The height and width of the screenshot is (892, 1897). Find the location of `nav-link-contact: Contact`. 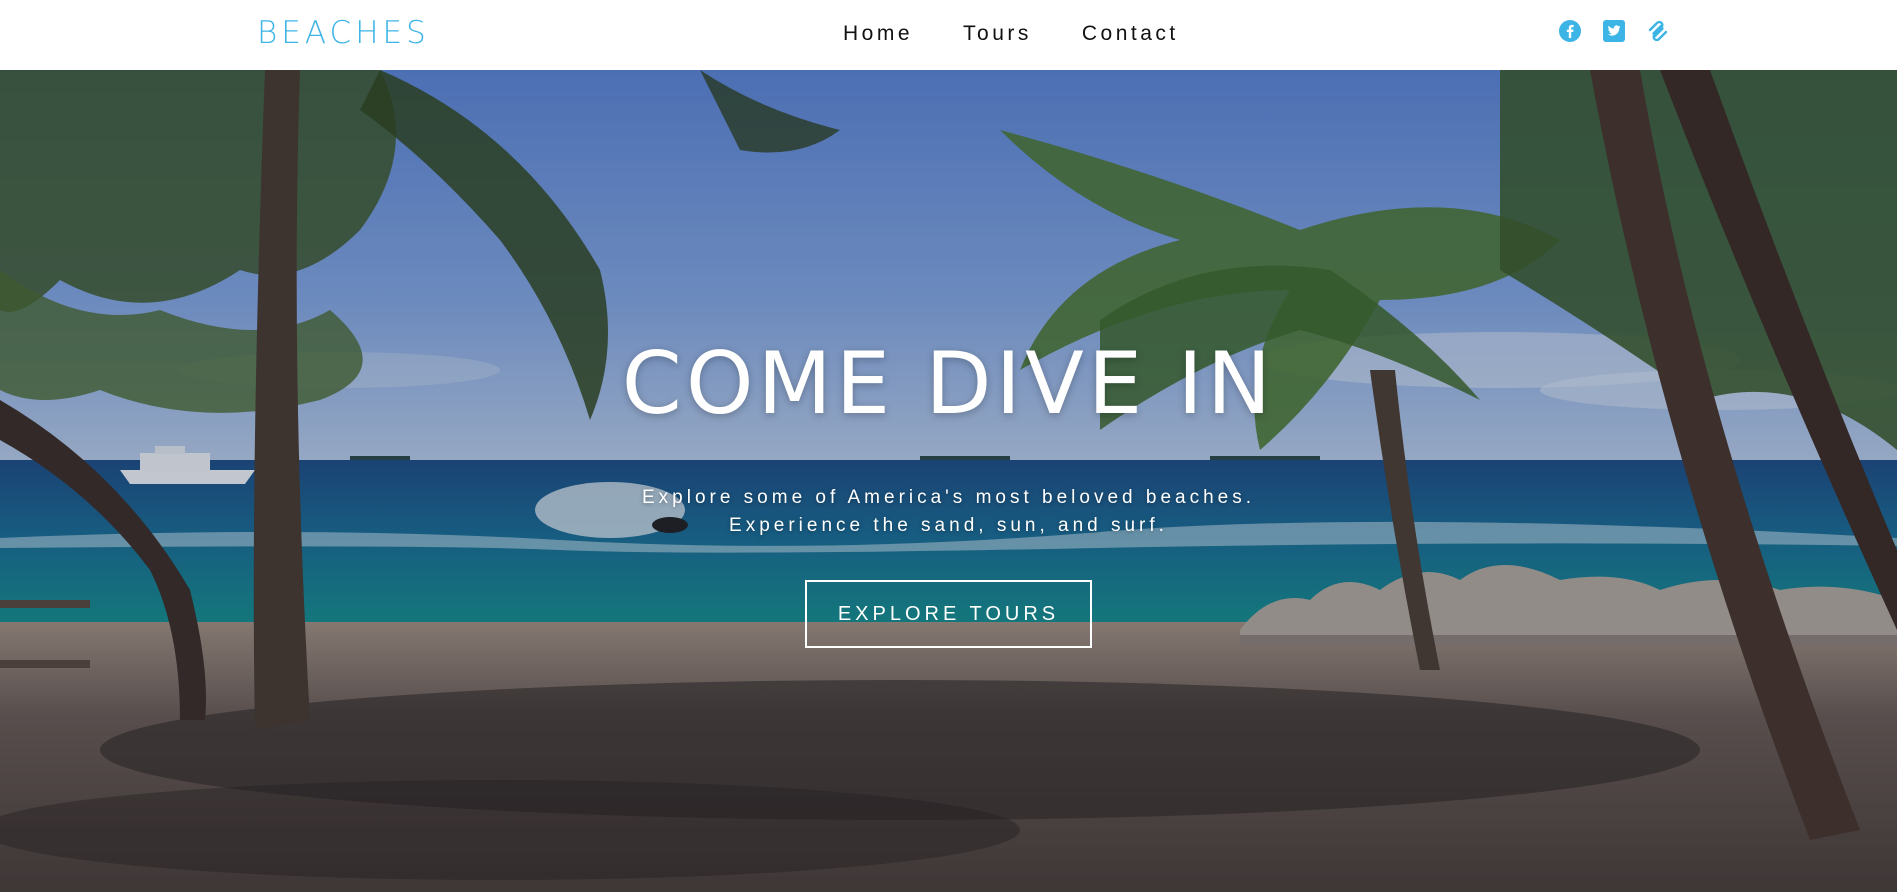

nav-link-contact: Contact is located at coordinates (1130, 34).